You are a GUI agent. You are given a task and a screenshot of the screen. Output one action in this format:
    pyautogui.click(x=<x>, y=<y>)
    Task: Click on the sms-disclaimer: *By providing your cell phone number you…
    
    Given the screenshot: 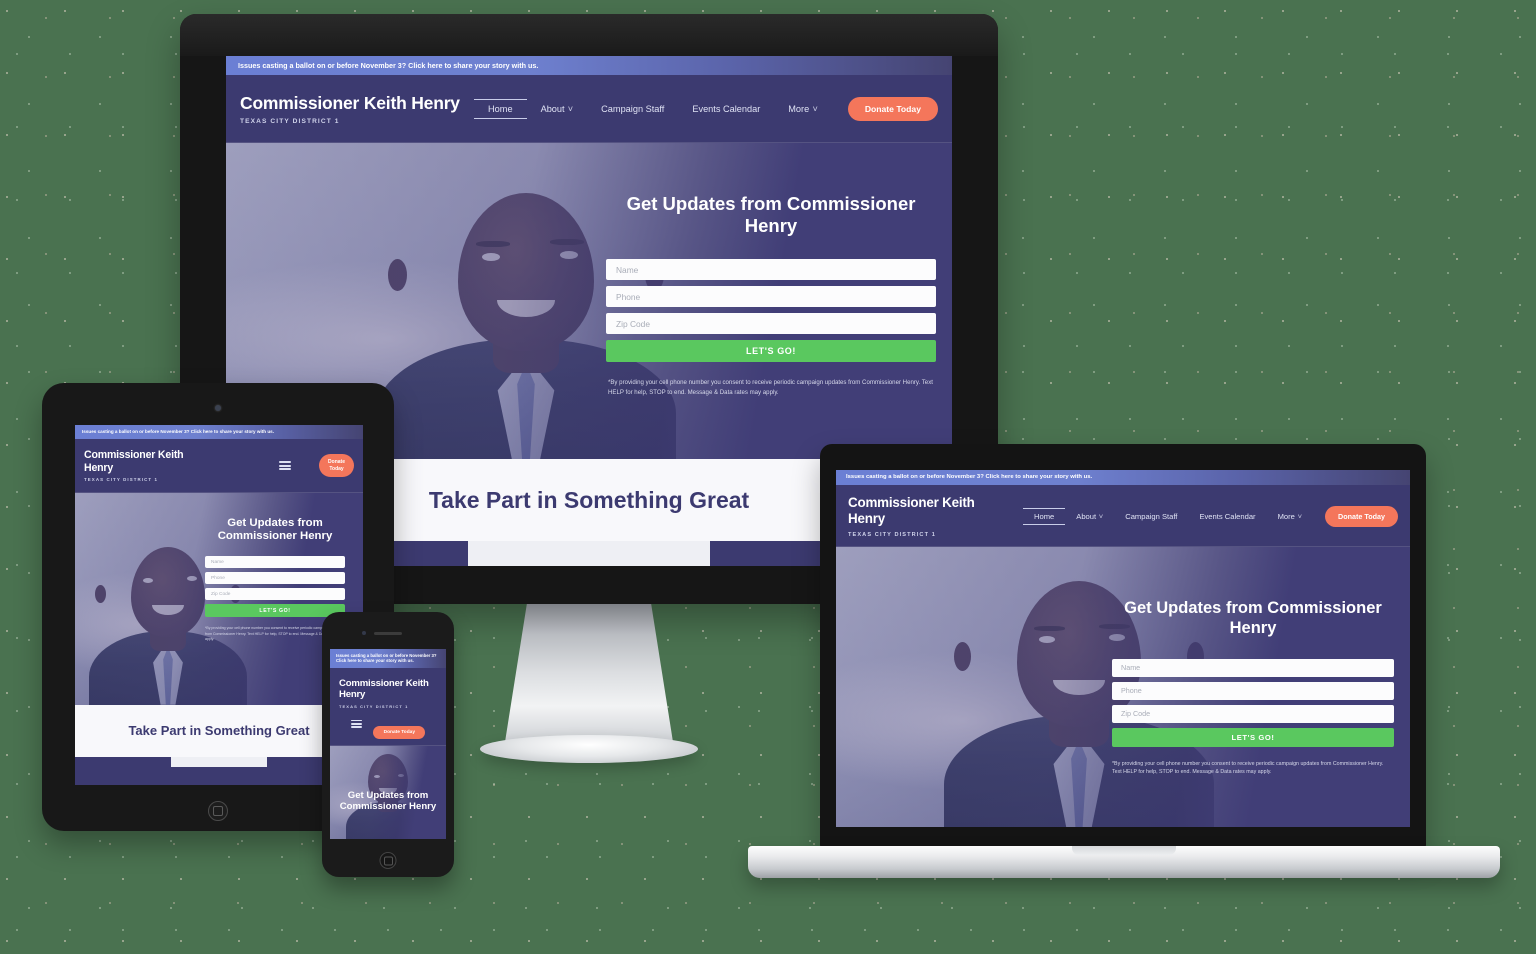 What is the action you would take?
    pyautogui.click(x=1248, y=768)
    